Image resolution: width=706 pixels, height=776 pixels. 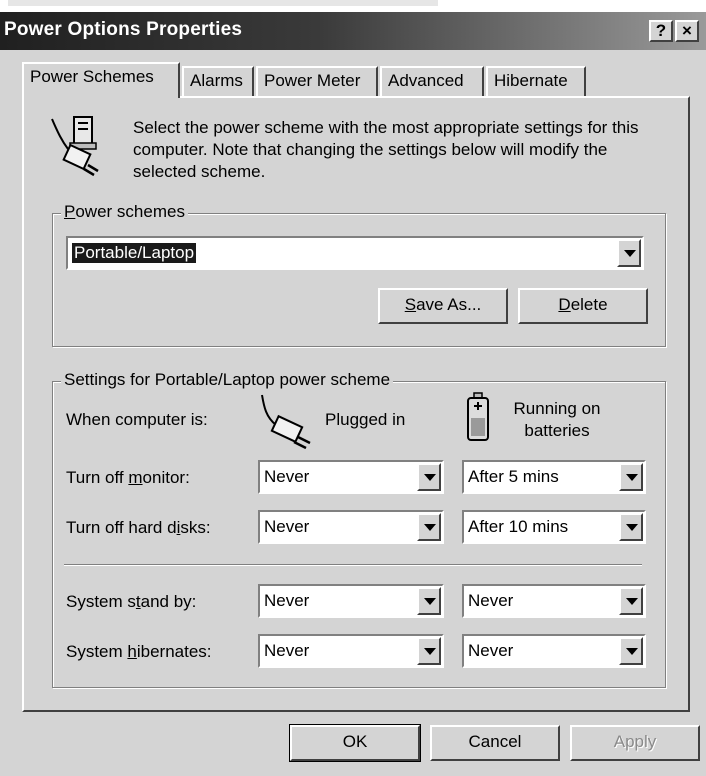 I want to click on hard-disks-battery-value: After 10 mins, so click(x=518, y=526).